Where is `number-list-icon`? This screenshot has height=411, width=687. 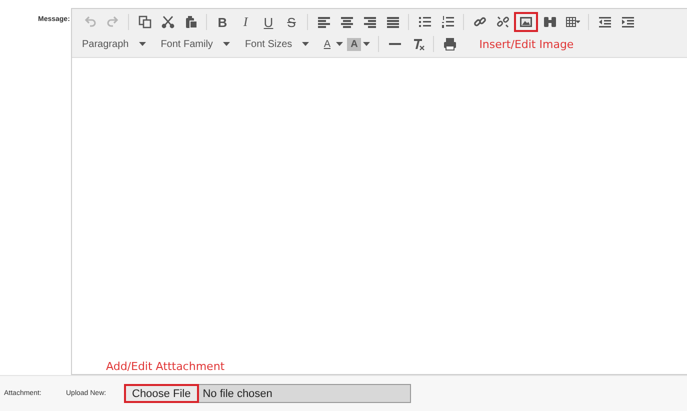 number-list-icon is located at coordinates (447, 22).